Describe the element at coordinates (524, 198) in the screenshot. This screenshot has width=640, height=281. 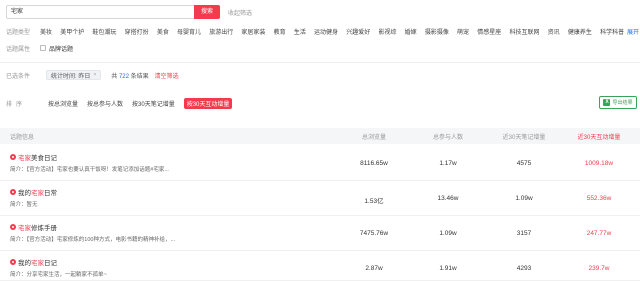
I see `notes-30d-cell: 1.09w` at that location.